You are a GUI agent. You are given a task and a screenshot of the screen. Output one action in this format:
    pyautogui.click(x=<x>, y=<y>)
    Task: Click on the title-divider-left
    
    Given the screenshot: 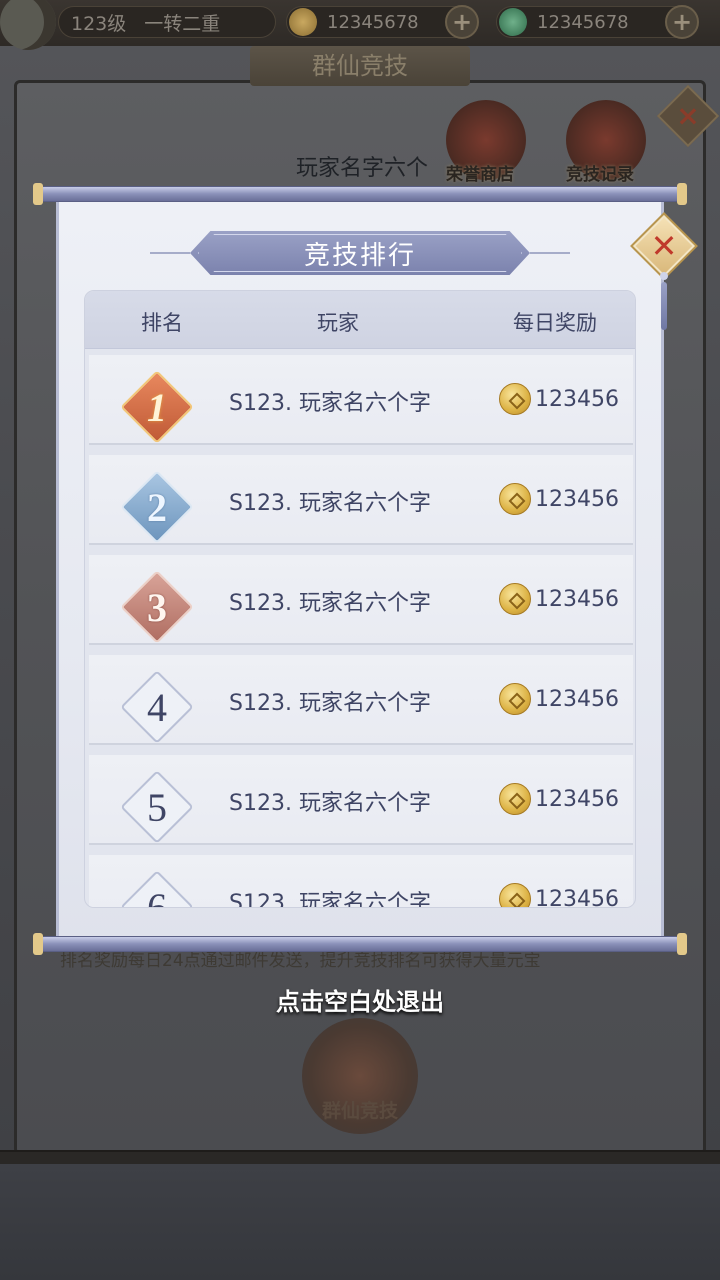 What is the action you would take?
    pyautogui.click(x=170, y=253)
    